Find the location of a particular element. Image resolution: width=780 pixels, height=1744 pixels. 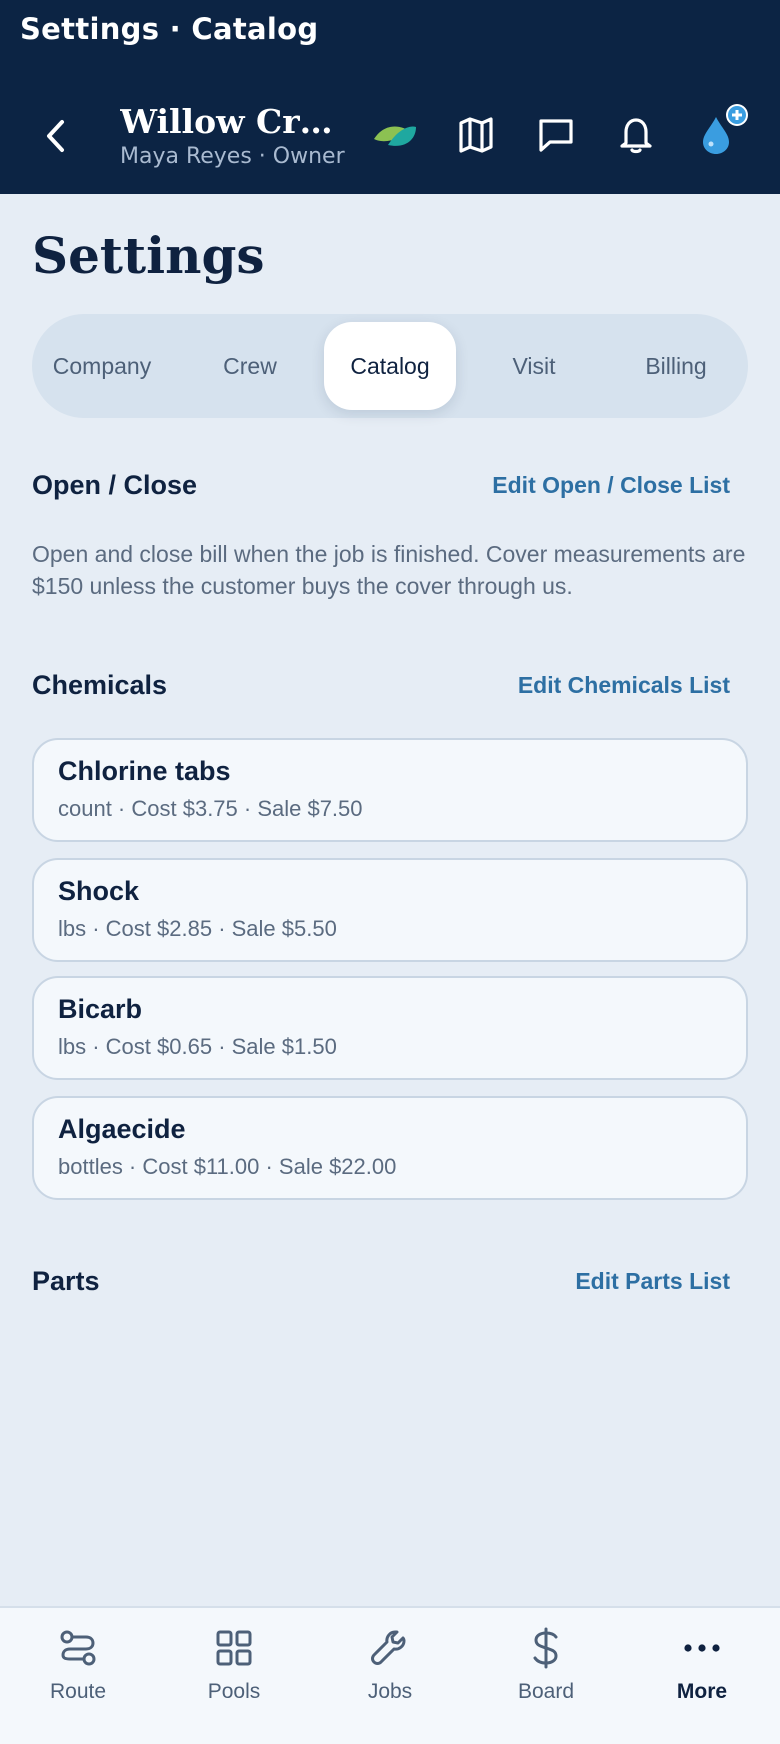

tab-billing: Billing is located at coordinates (676, 366).